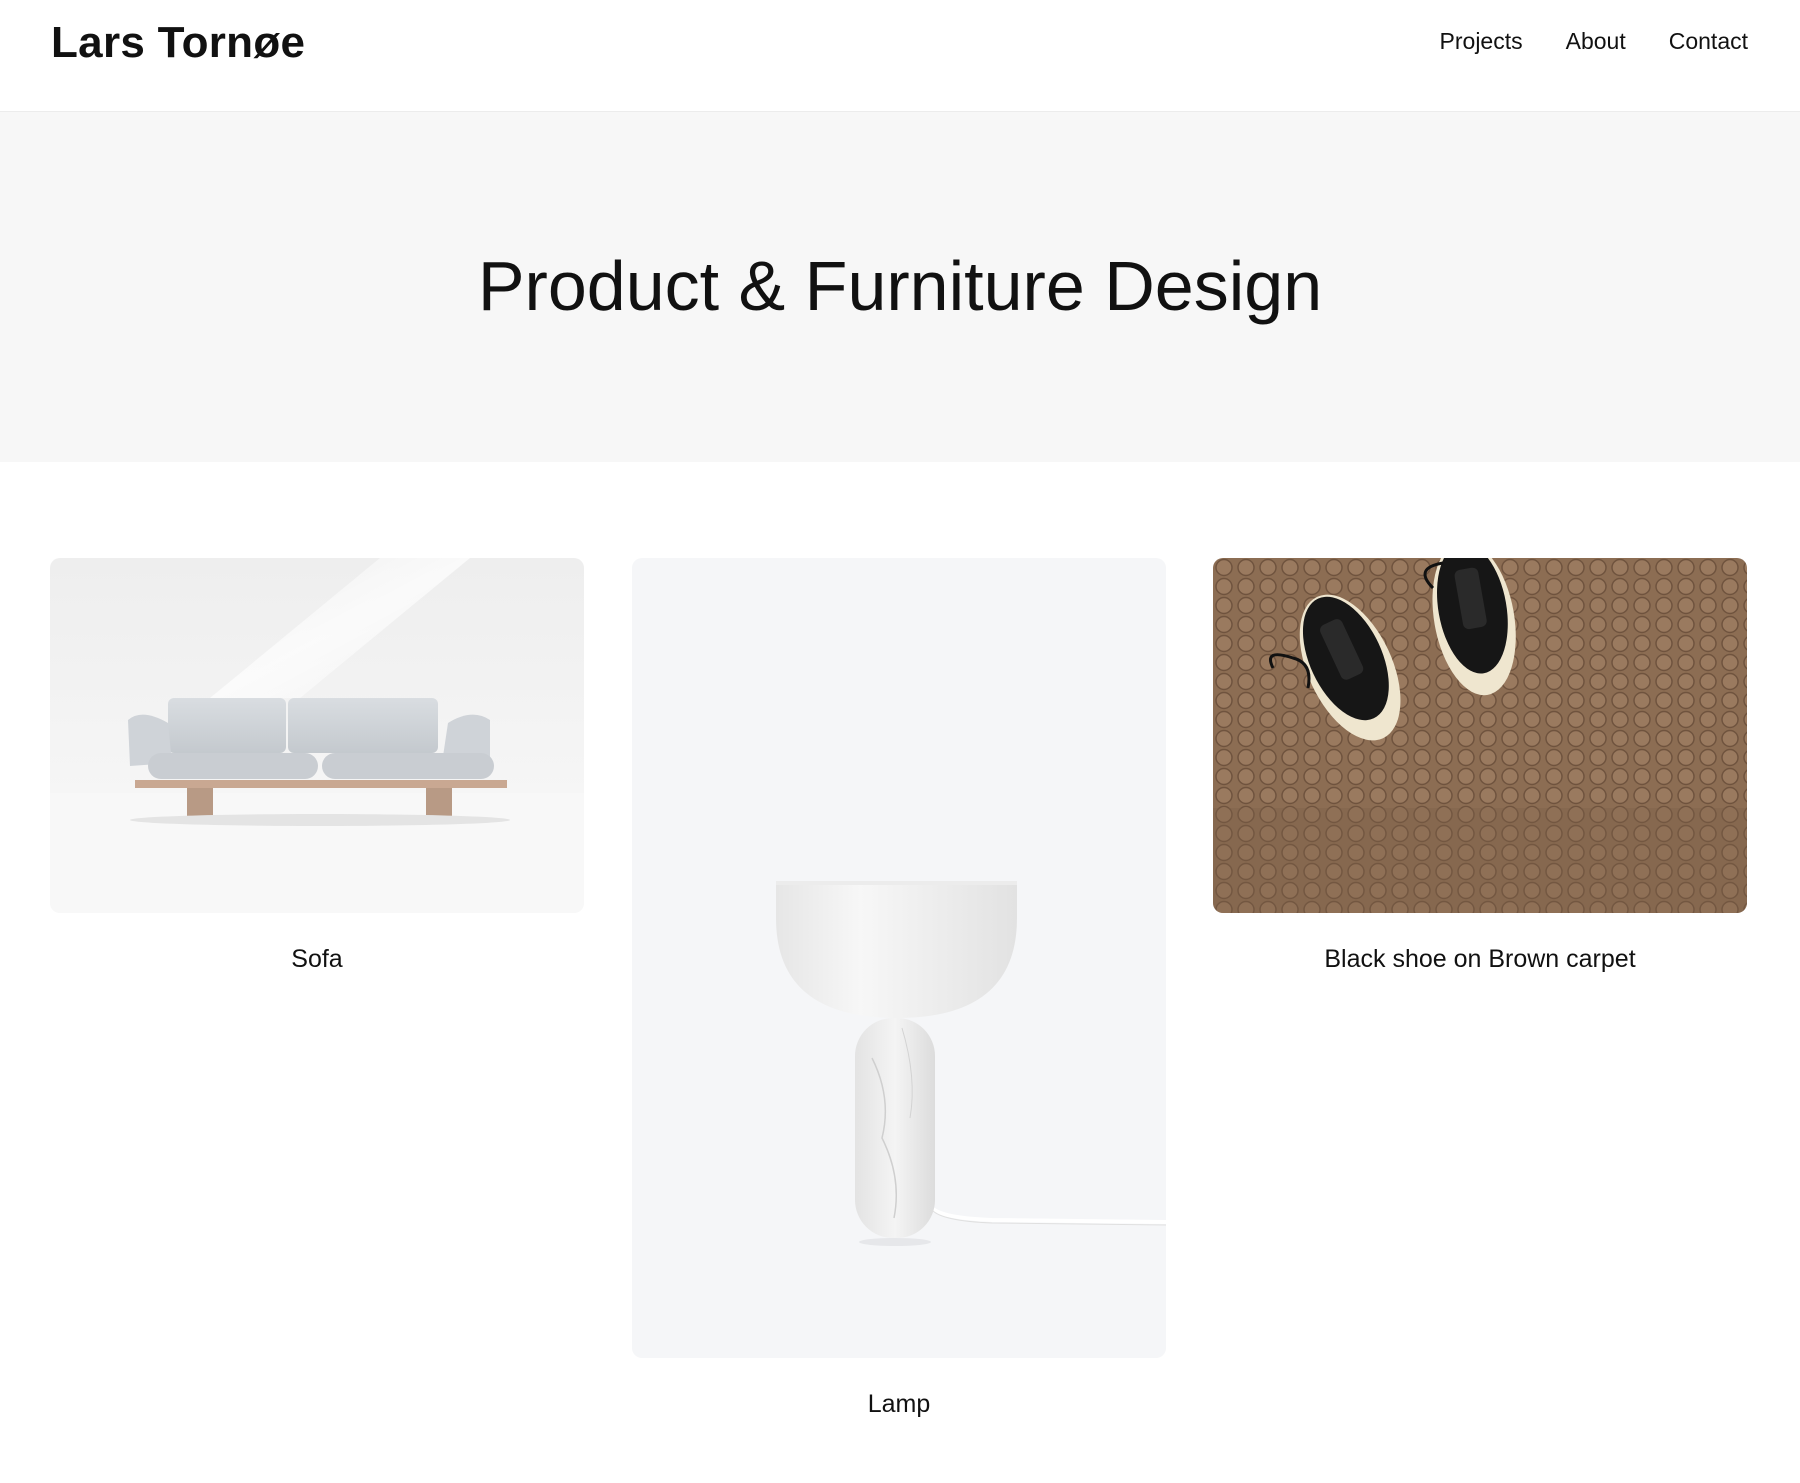 The width and height of the screenshot is (1800, 1483). What do you see at coordinates (900, 56) in the screenshot?
I see `site-header: Lars Tornøe Projects About Contact` at bounding box center [900, 56].